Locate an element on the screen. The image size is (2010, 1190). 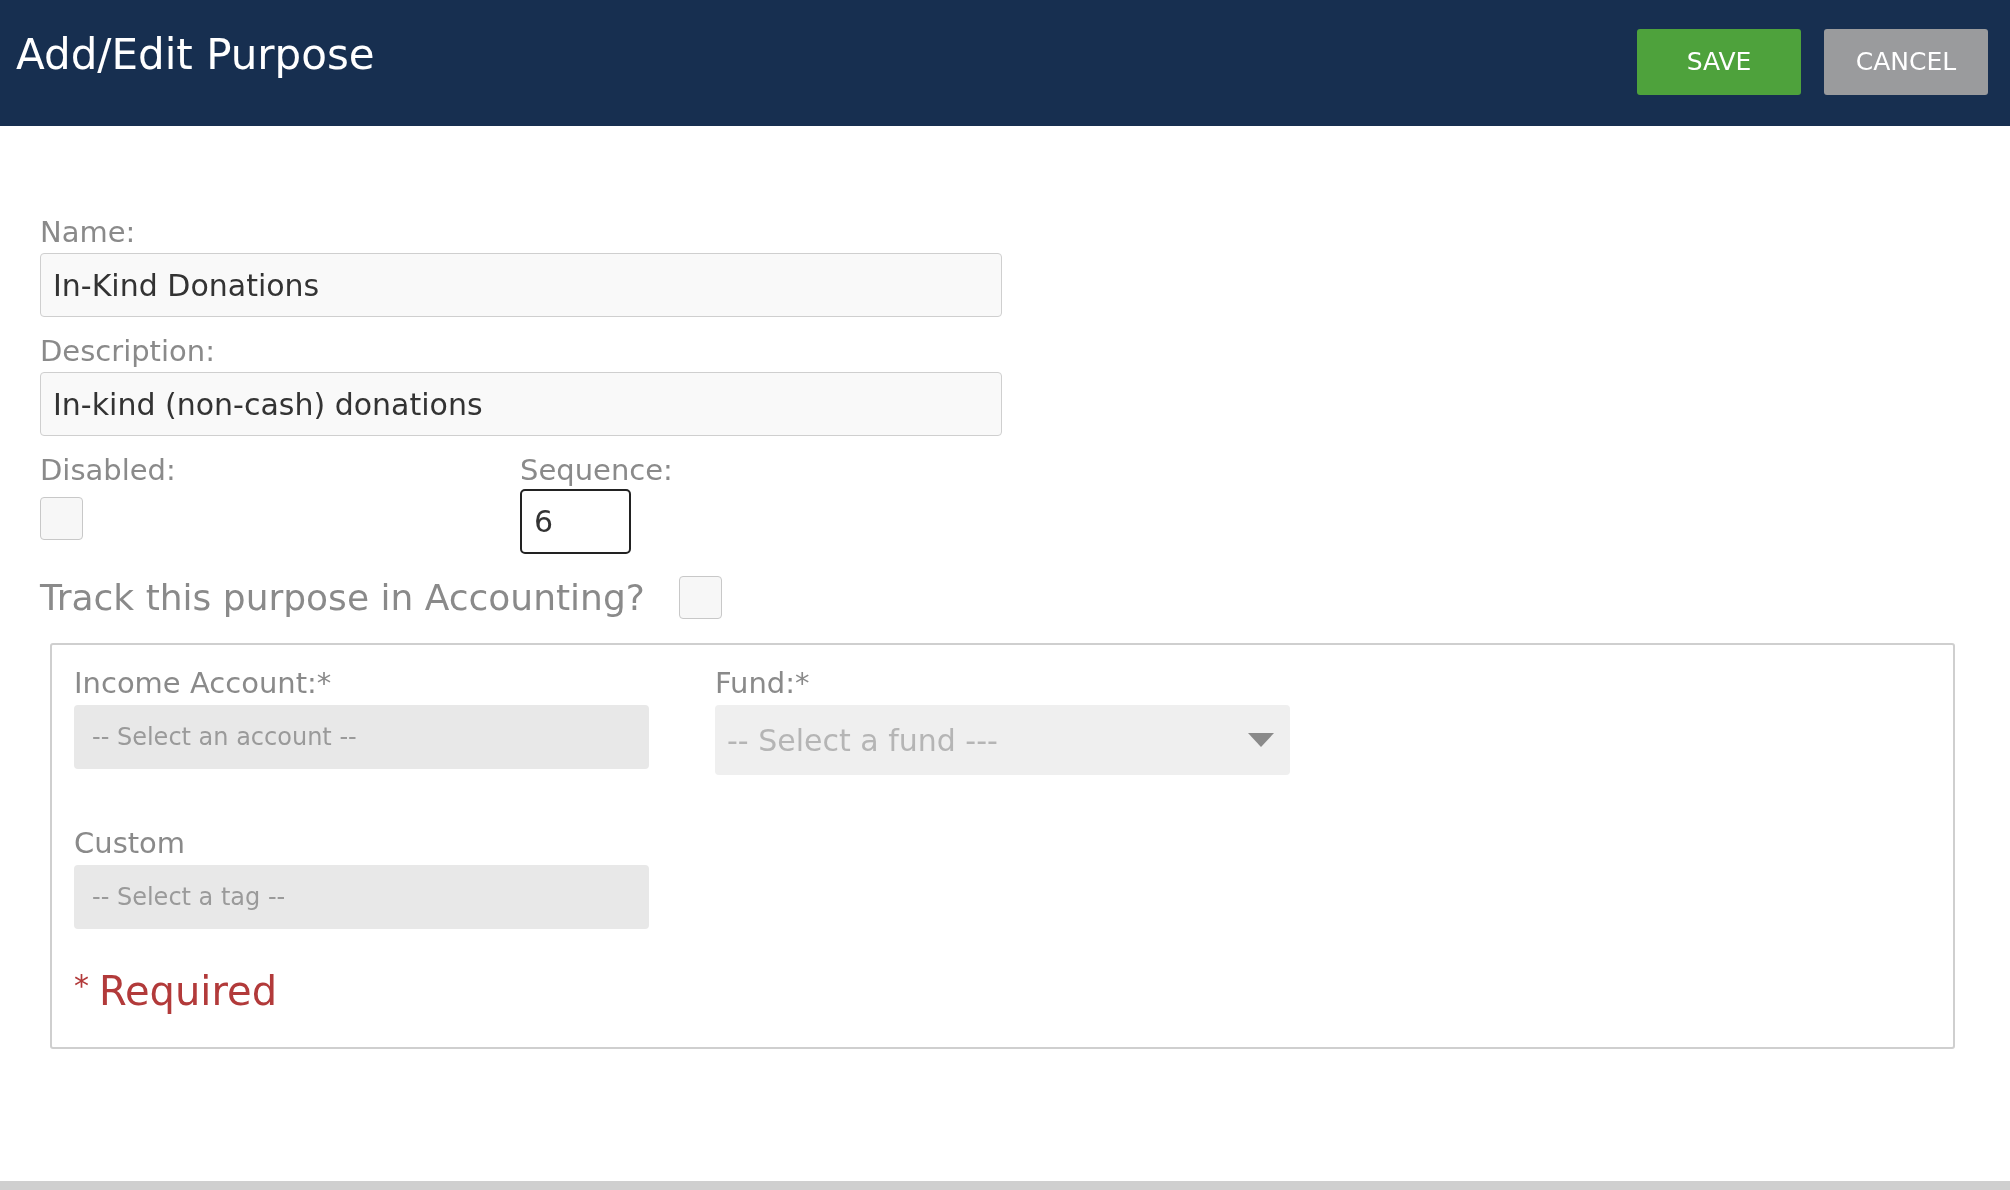
cancel-button: CANCEL is located at coordinates (1906, 62).